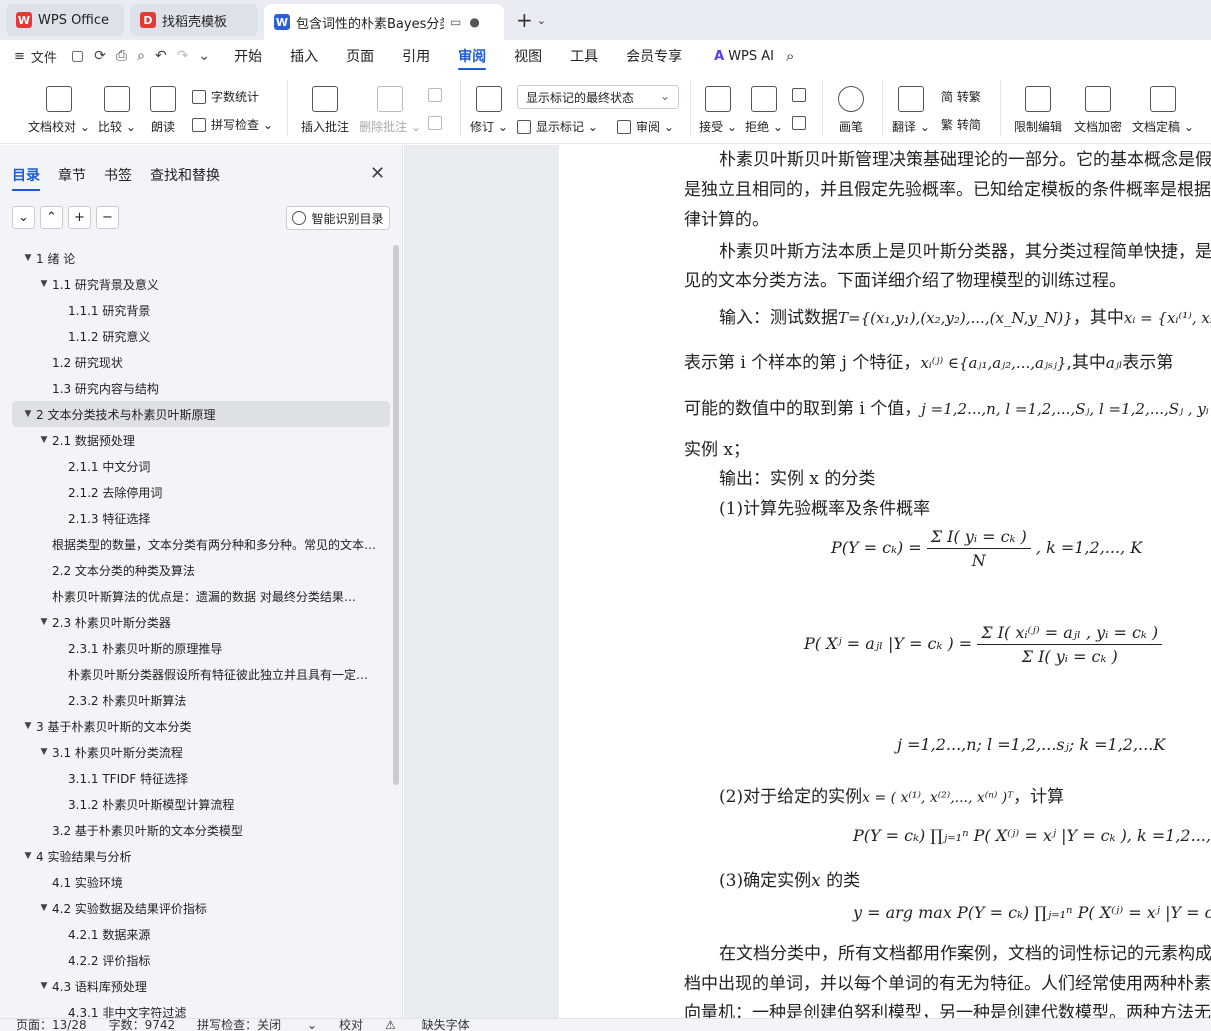 This screenshot has width=1211, height=1031. What do you see at coordinates (26, 178) in the screenshot?
I see `nav-tab-toc: 目录` at bounding box center [26, 178].